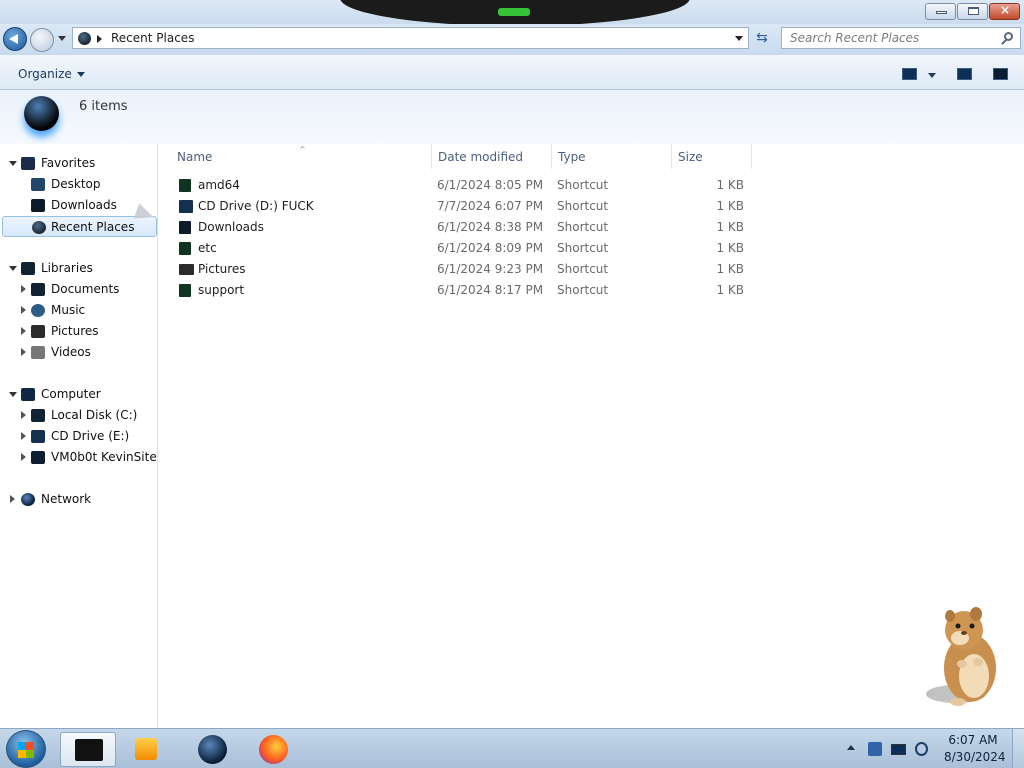 This screenshot has width=1024, height=768. I want to click on taskbar-media-player, so click(146, 749).